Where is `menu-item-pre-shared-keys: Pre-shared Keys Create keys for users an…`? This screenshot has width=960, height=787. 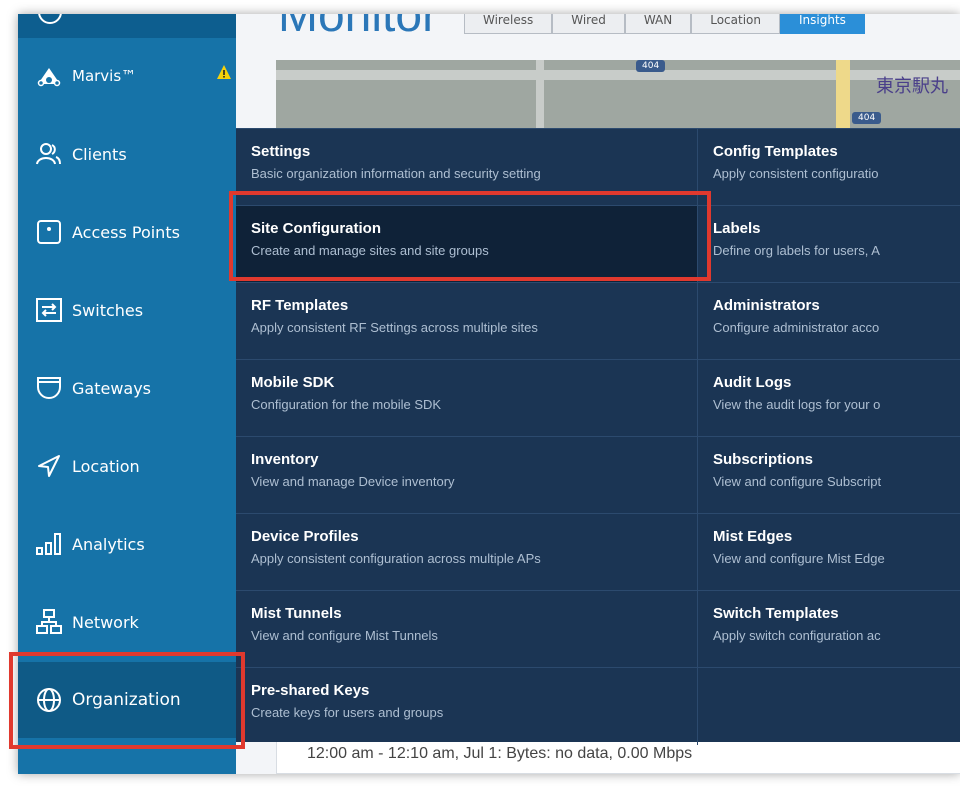 menu-item-pre-shared-keys: Pre-shared Keys Create keys for users an… is located at coordinates (467, 706).